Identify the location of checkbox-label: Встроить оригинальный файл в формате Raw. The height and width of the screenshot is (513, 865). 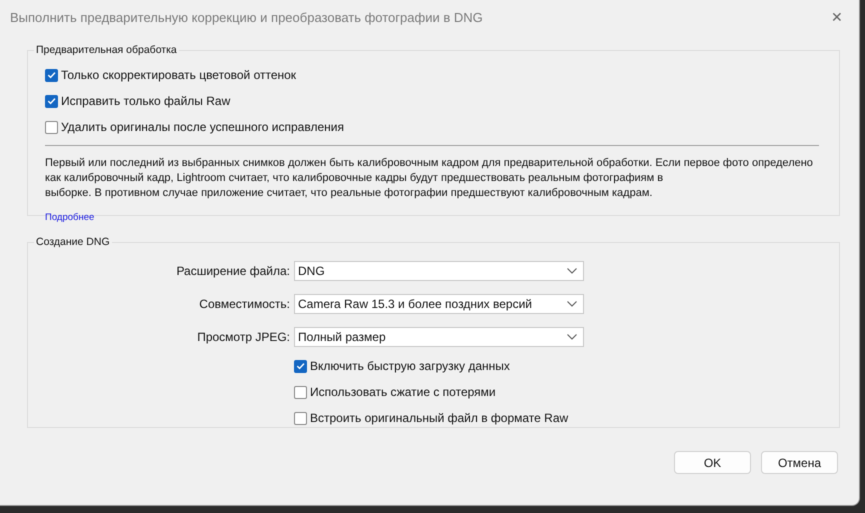
(439, 418).